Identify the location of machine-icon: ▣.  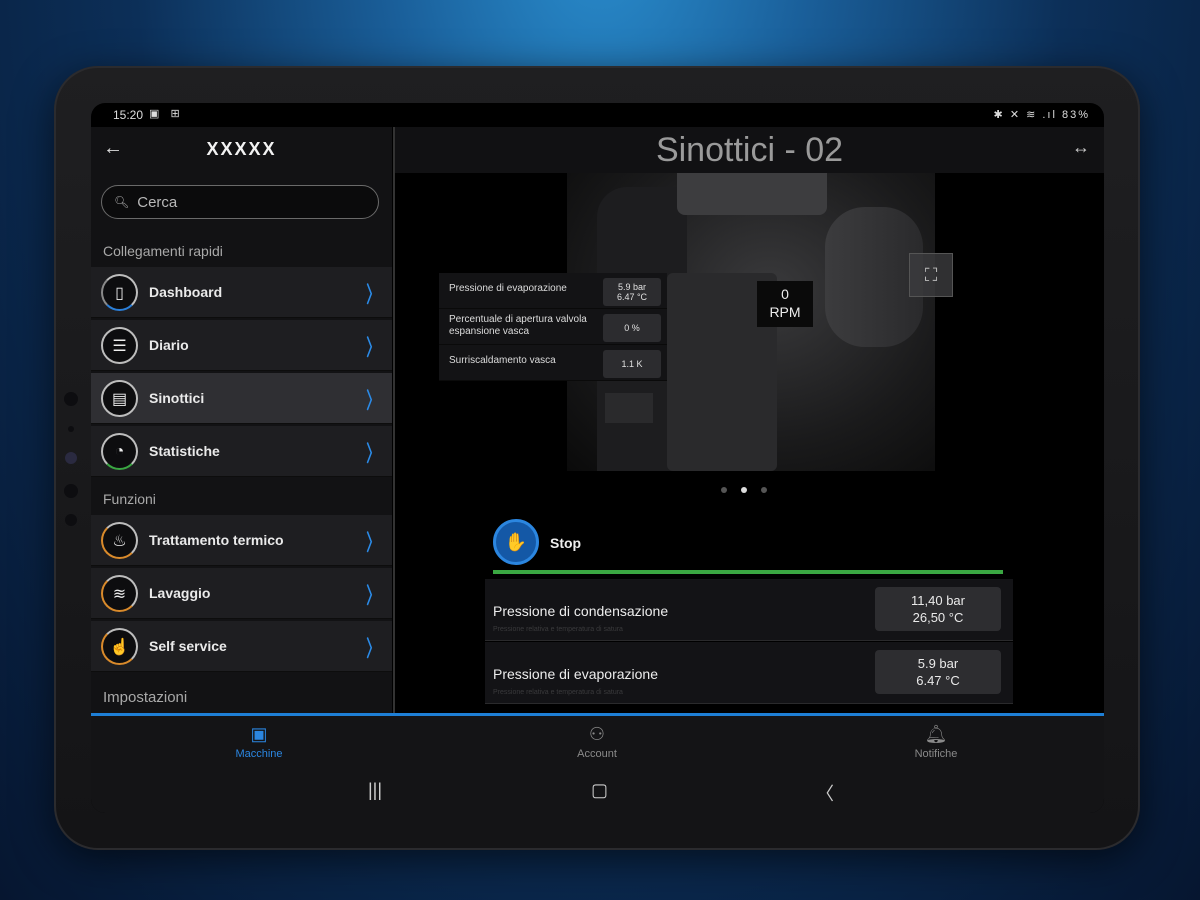
(259, 734).